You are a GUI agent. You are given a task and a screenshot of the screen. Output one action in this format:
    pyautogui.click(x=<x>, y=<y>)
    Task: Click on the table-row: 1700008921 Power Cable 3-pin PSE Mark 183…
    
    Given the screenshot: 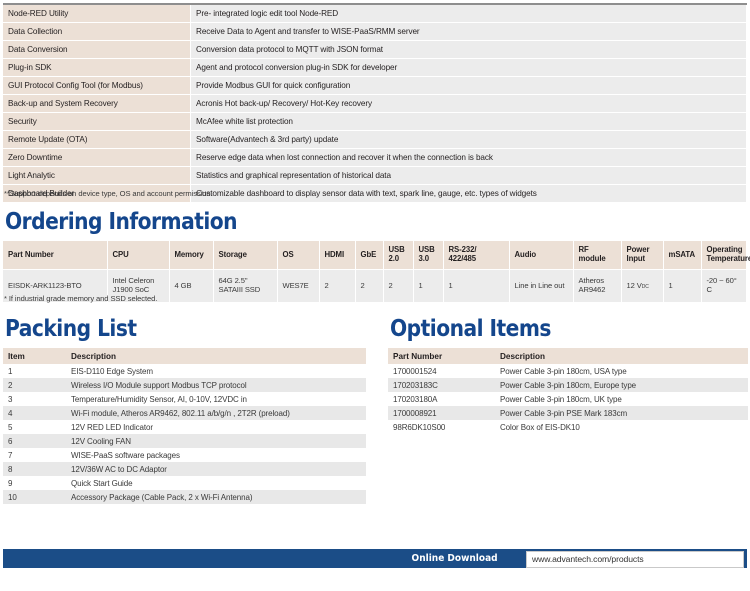 What is the action you would take?
    pyautogui.click(x=568, y=413)
    